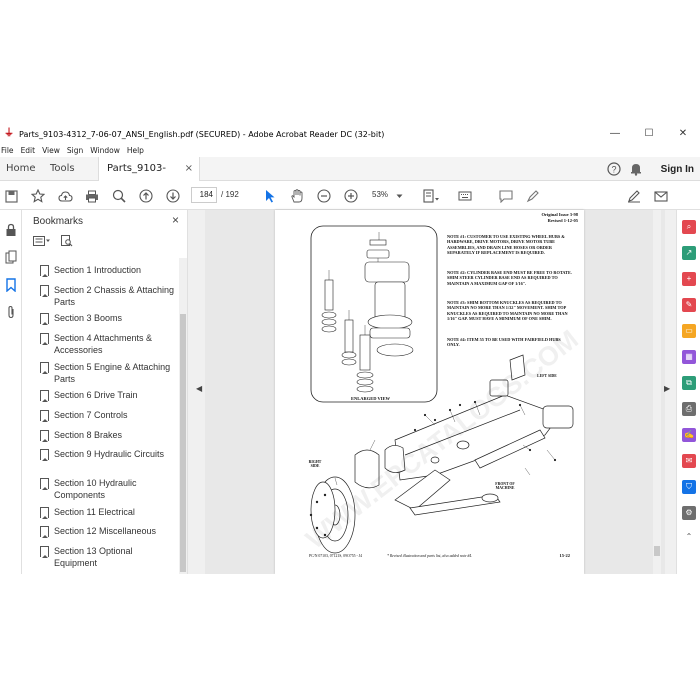  Describe the element at coordinates (204, 195) in the screenshot. I see `page-number-input: 184` at that location.